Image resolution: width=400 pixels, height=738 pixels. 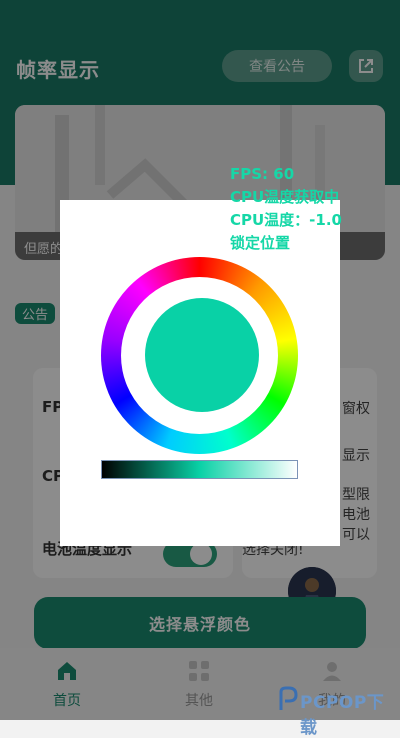 What do you see at coordinates (342, 715) in the screenshot?
I see `watermark-text: PCPOP下载` at bounding box center [342, 715].